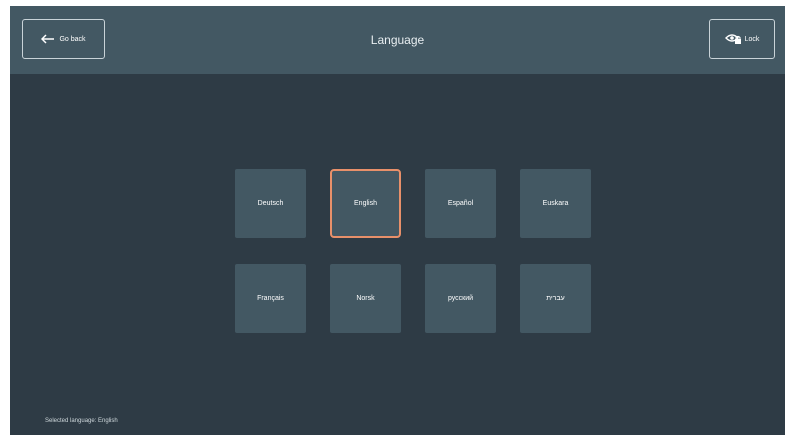 The height and width of the screenshot is (438, 796). What do you see at coordinates (48, 39) in the screenshot?
I see `arrow-left-icon` at bounding box center [48, 39].